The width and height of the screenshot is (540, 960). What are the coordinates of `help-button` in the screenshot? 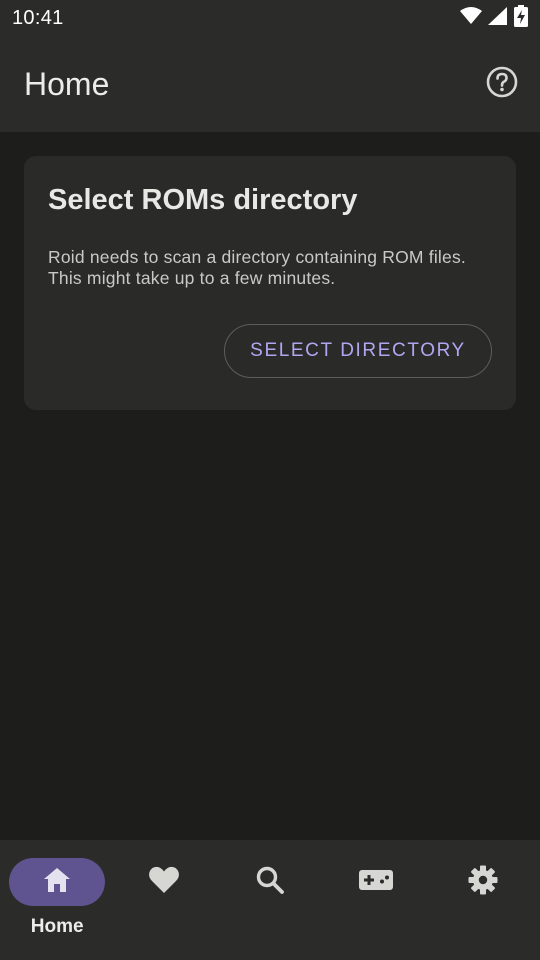 It's located at (502, 84).